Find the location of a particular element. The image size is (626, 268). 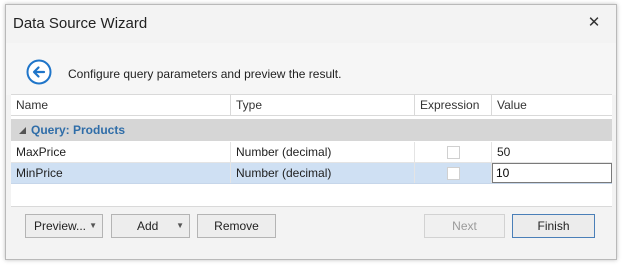

add-button-label: Add is located at coordinates (148, 226).